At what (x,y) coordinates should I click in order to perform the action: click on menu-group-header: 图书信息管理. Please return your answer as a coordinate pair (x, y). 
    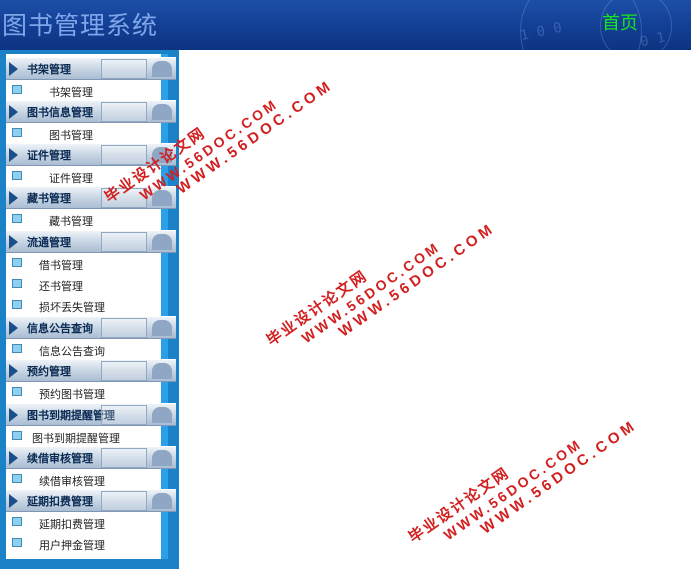
    Looking at the image, I should click on (91, 111).